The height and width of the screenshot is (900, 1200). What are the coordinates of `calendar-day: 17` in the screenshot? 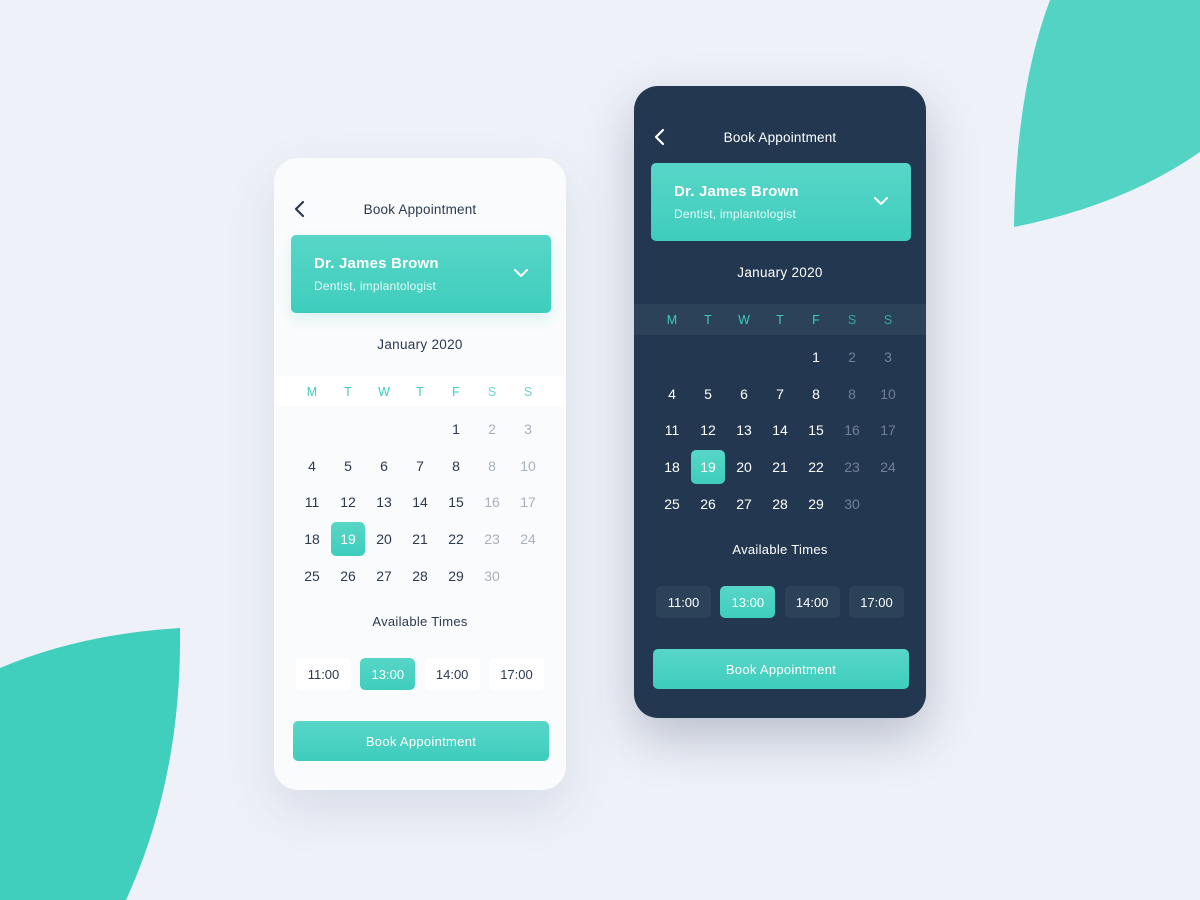 It's located at (888, 430).